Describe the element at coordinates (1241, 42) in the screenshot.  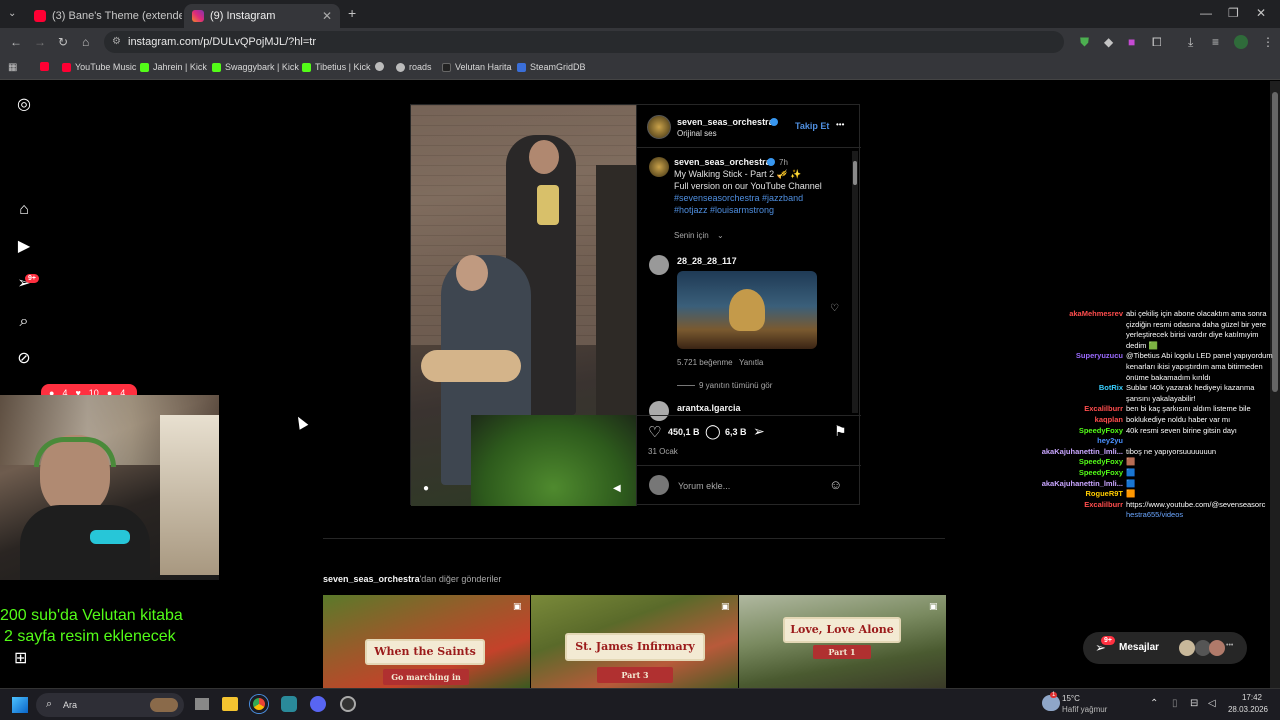
I see `profile-avatar` at that location.